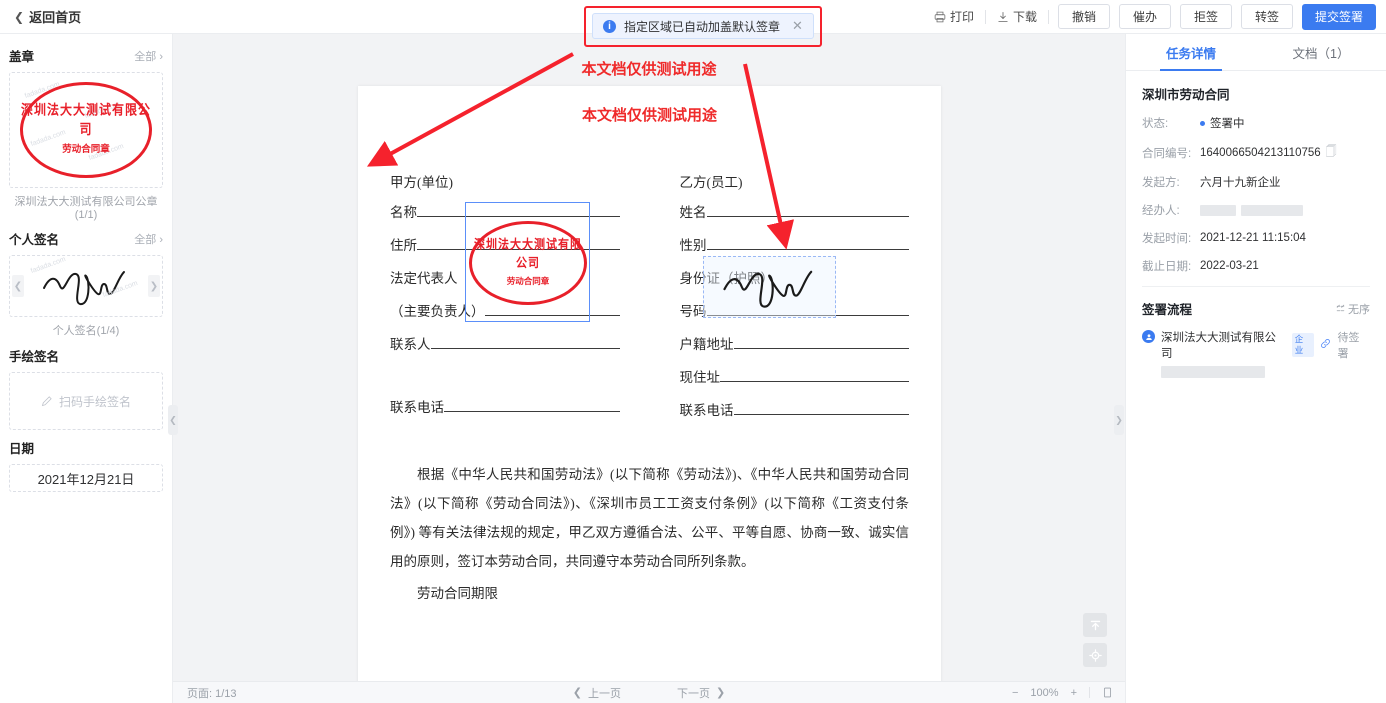 This screenshot has width=1386, height=703. Describe the element at coordinates (86, 238) in the screenshot. I see `section-header-signature: 个人签名 全部 ›` at that location.